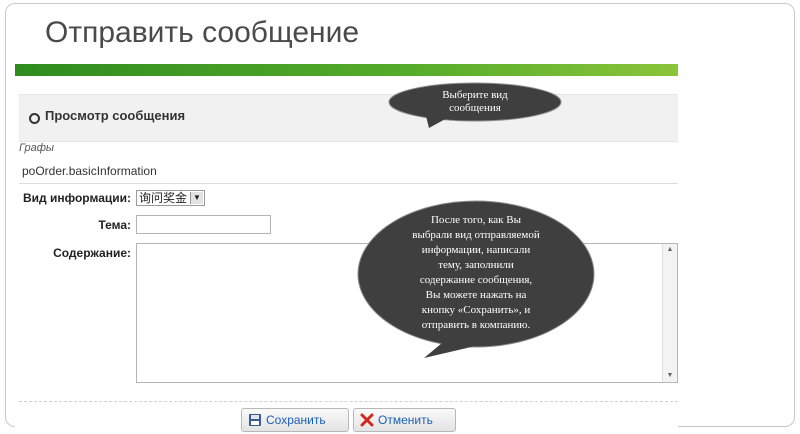  What do you see at coordinates (92, 253) in the screenshot?
I see `content-label: Содержание:` at bounding box center [92, 253].